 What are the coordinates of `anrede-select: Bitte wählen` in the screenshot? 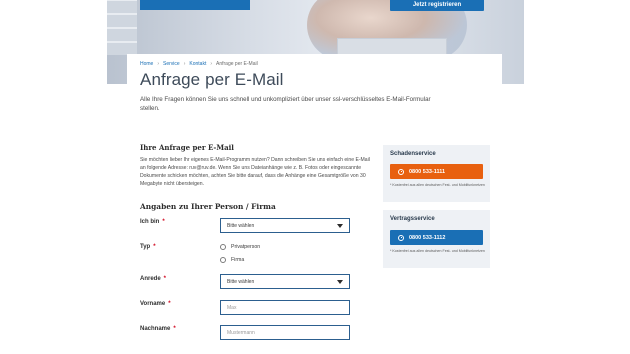 It's located at (285, 281).